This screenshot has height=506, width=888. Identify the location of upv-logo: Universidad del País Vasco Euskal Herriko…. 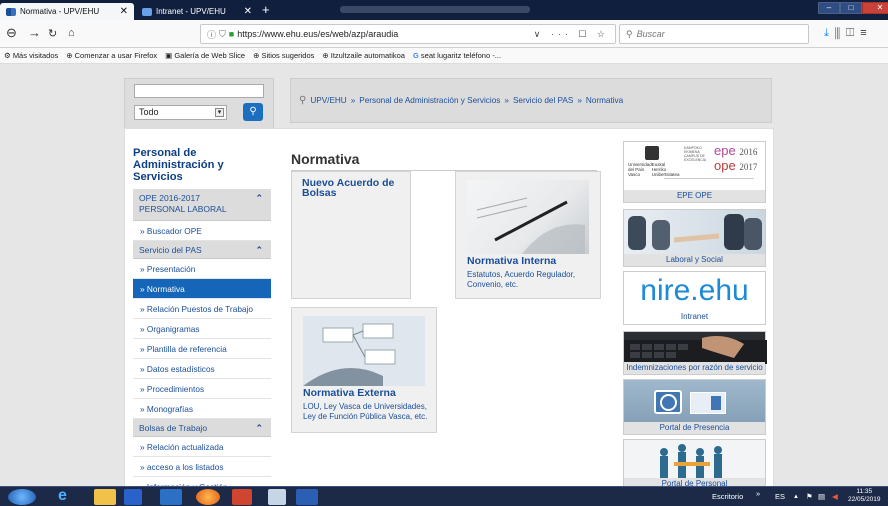
(654, 161).